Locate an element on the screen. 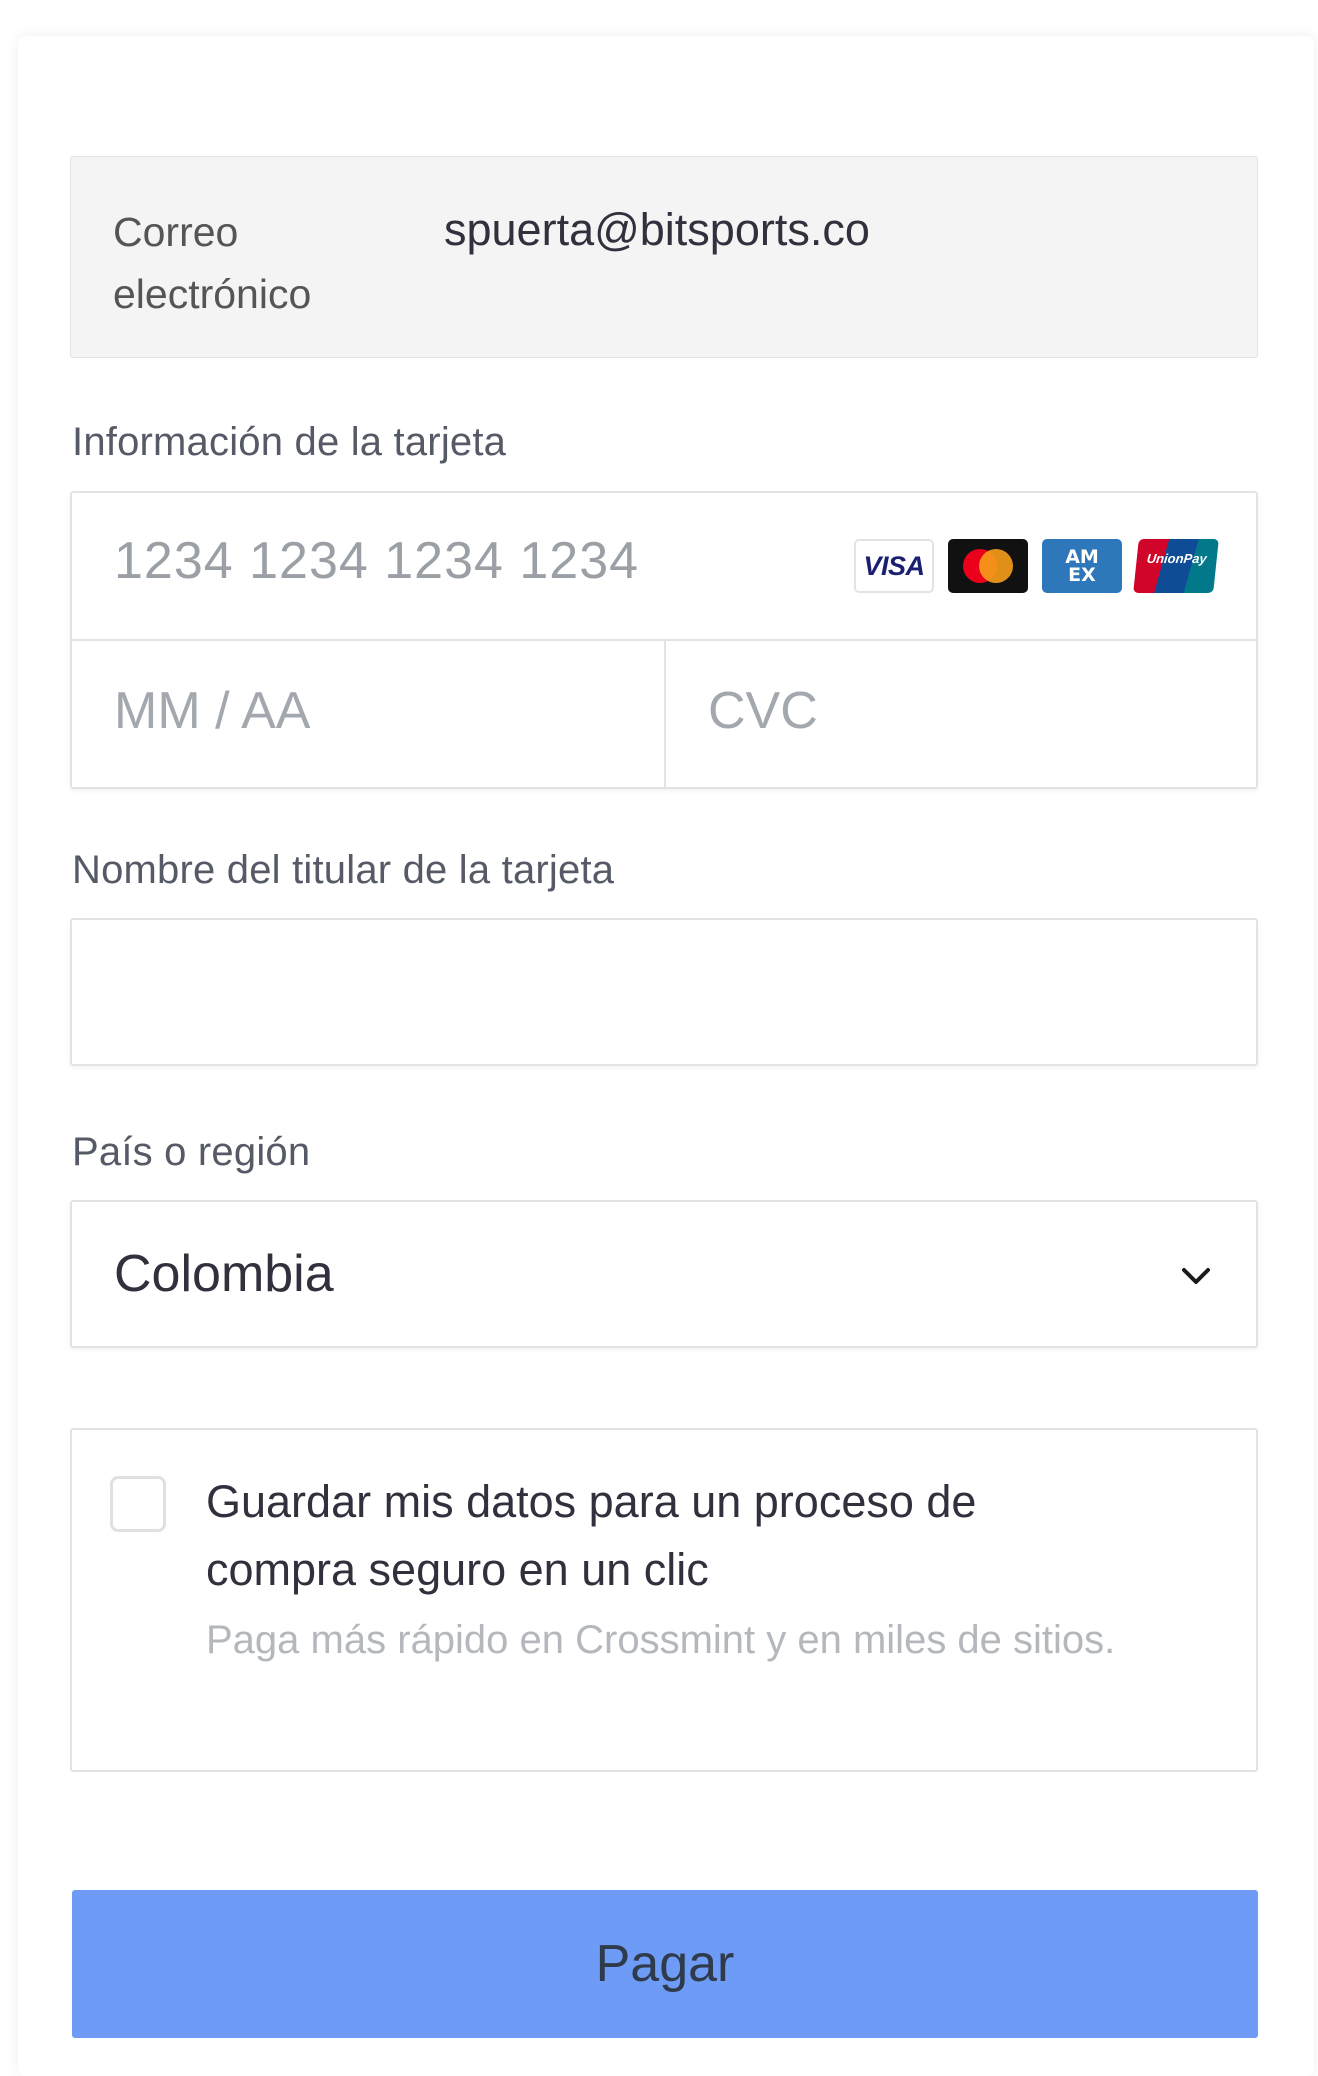 Image resolution: width=1318 pixels, height=2076 pixels. card-number-field: 1234 1234 1234 1234 VISA AM EX UnionPay is located at coordinates (664, 567).